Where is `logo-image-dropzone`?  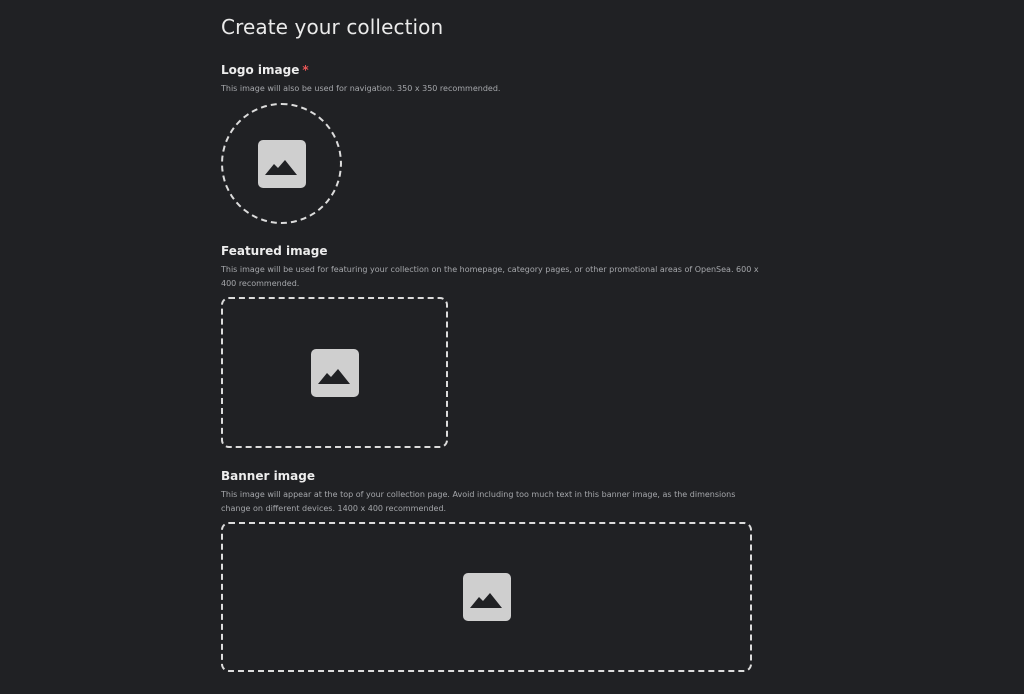
logo-image-dropzone is located at coordinates (281, 163).